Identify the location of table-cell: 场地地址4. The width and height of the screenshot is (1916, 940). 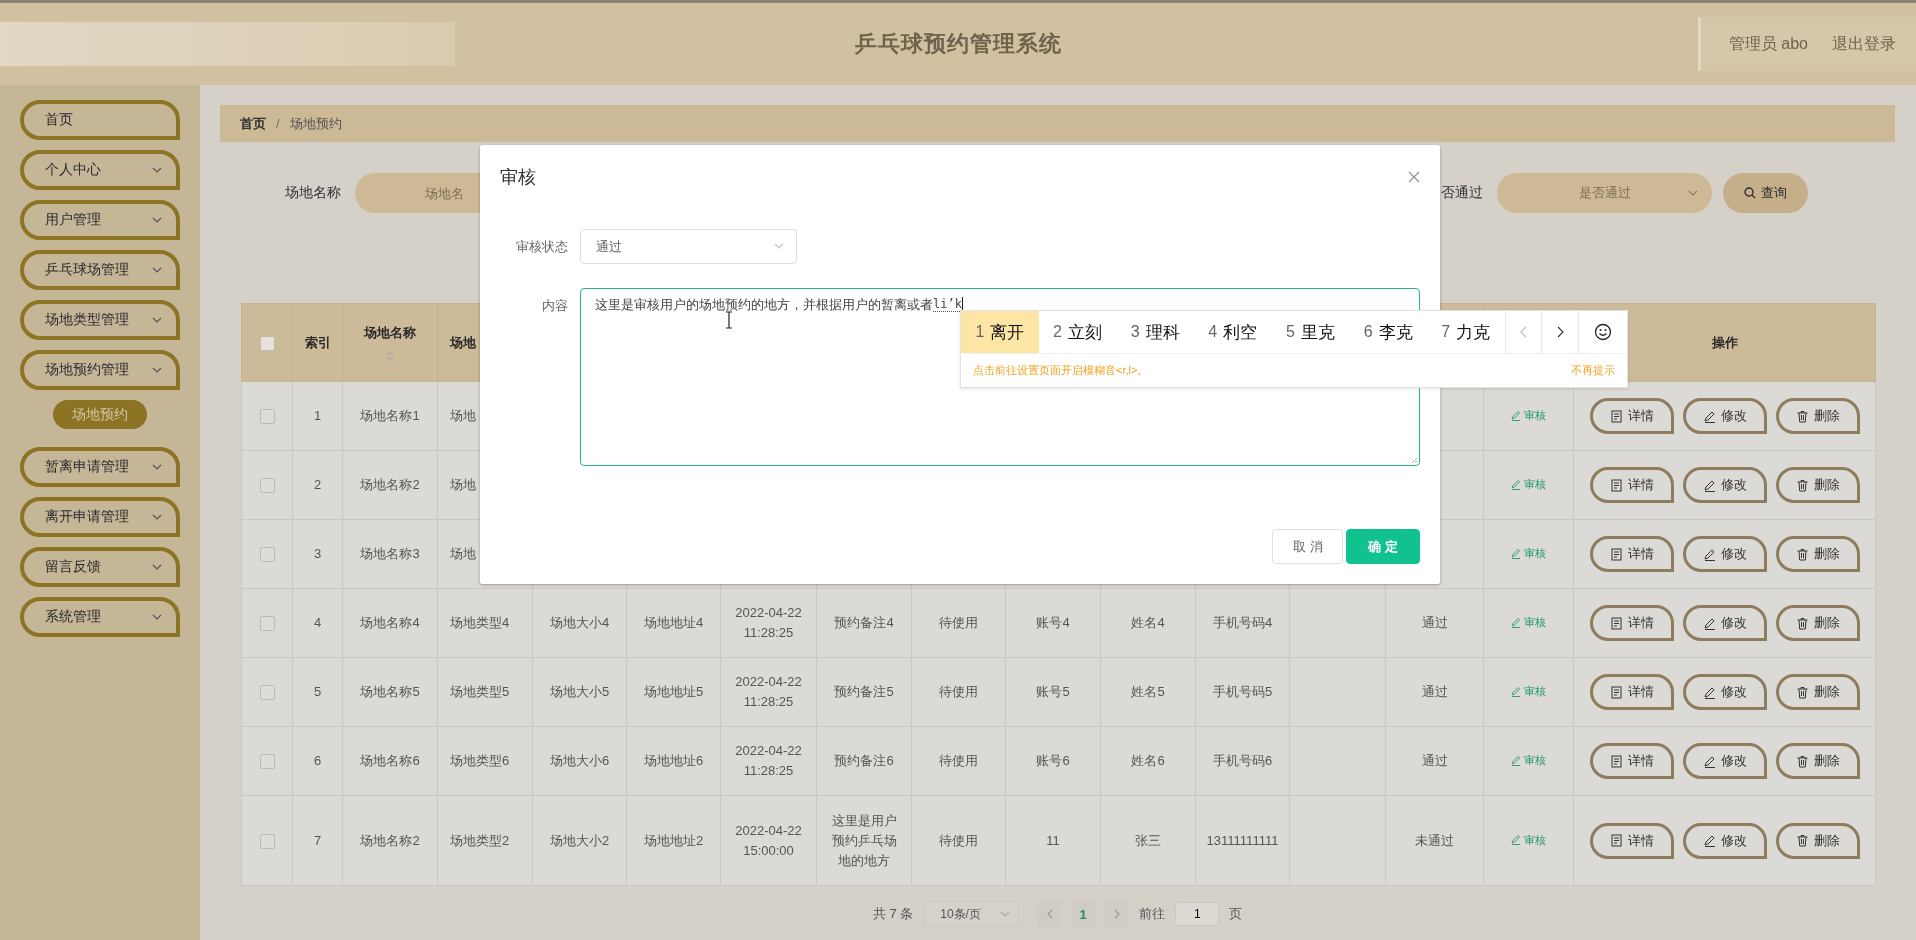
(673, 622).